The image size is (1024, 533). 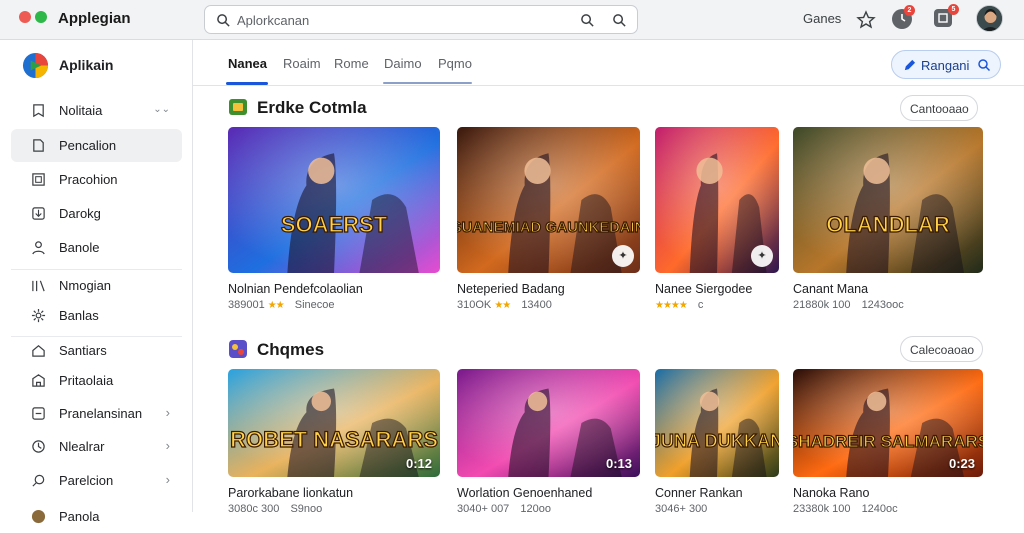 I want to click on section-view-all-button: Cantooaao, so click(x=939, y=108).